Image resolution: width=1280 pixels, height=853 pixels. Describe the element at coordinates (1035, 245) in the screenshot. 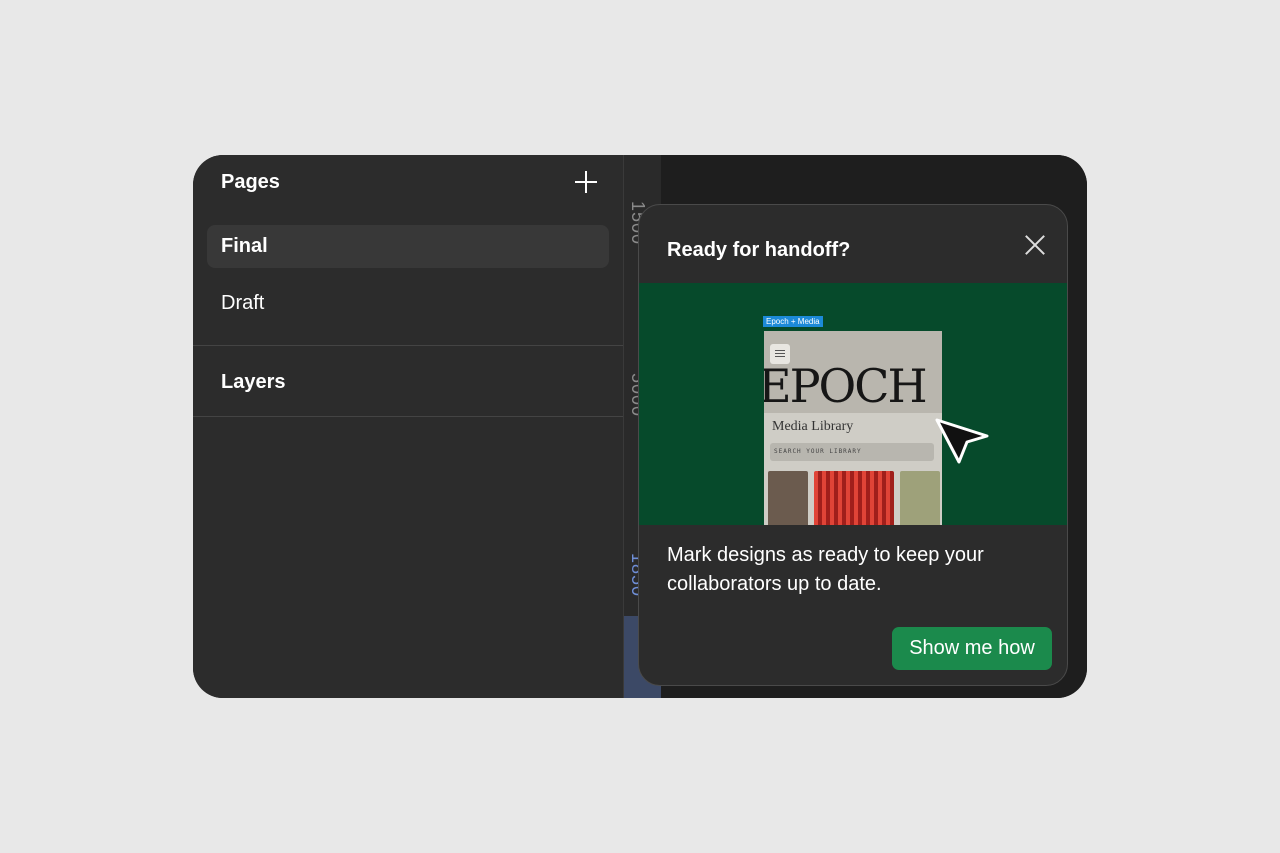

I see `close-icon` at that location.